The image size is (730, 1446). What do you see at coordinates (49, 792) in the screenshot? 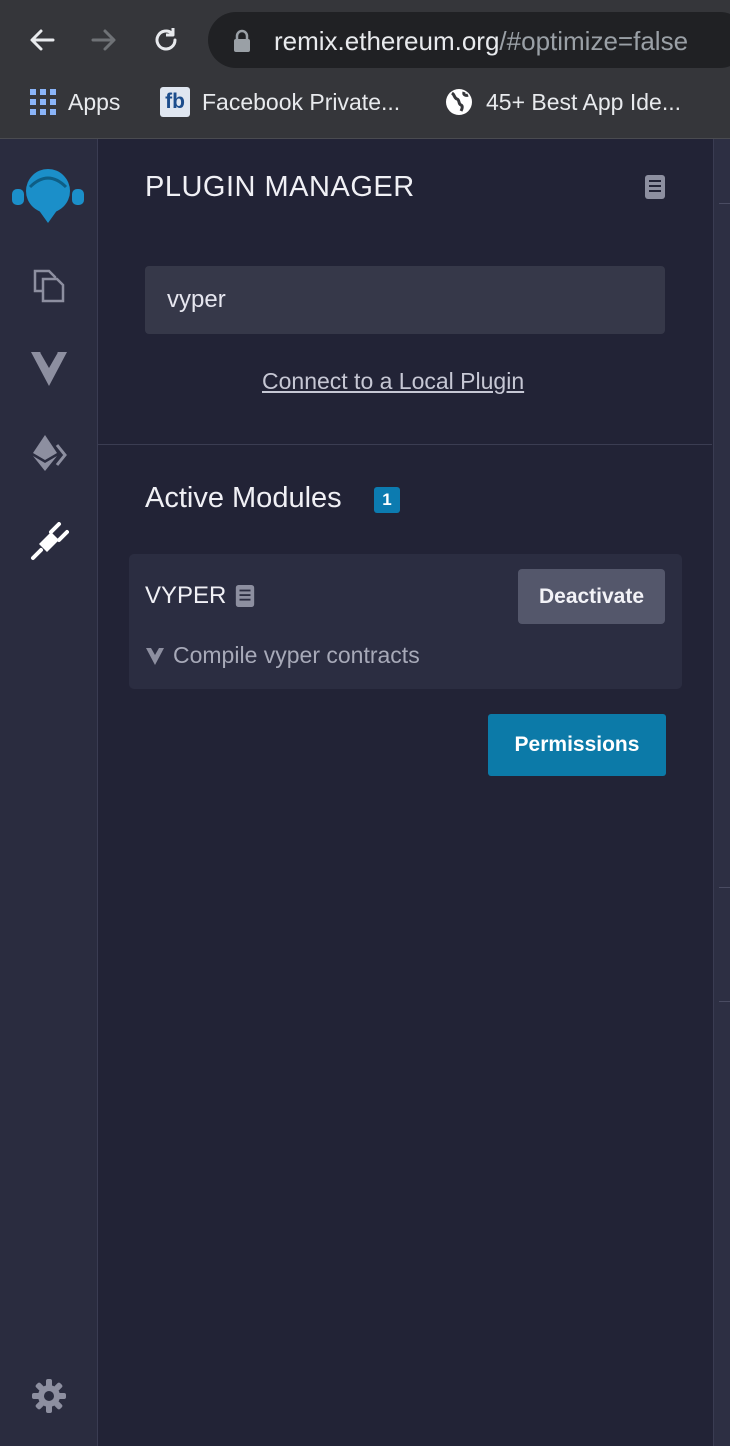
I see `icon-sidebar` at bounding box center [49, 792].